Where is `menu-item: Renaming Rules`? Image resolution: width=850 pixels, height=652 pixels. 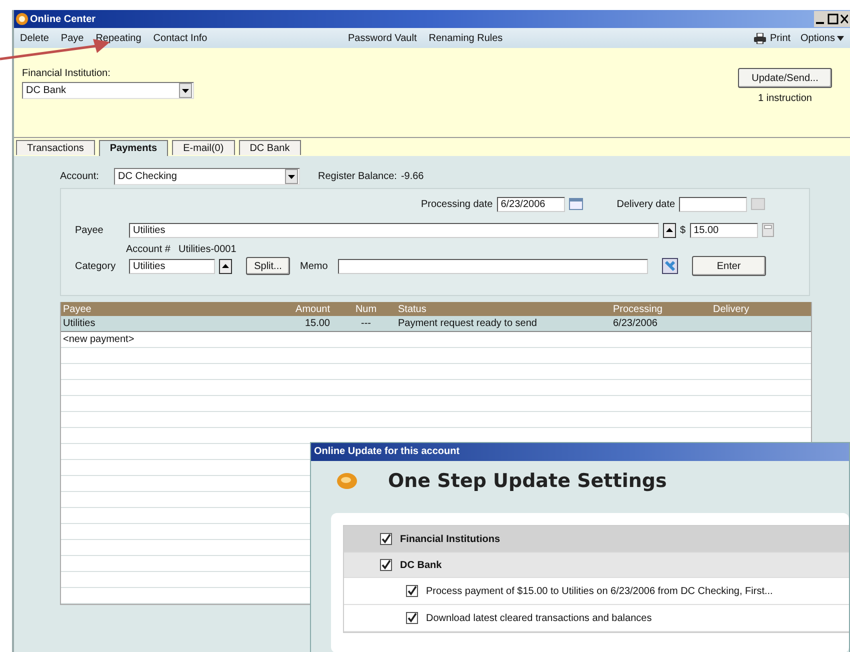 menu-item: Renaming Rules is located at coordinates (465, 38).